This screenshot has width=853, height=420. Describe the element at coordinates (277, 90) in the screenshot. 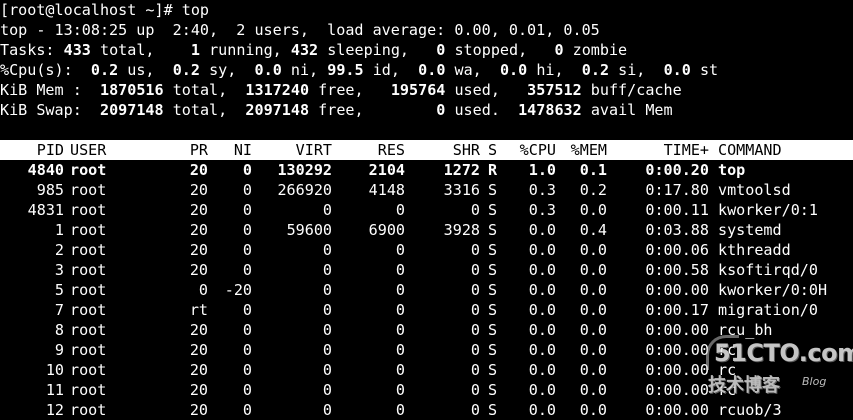

I see `mem-free: 1317240` at that location.